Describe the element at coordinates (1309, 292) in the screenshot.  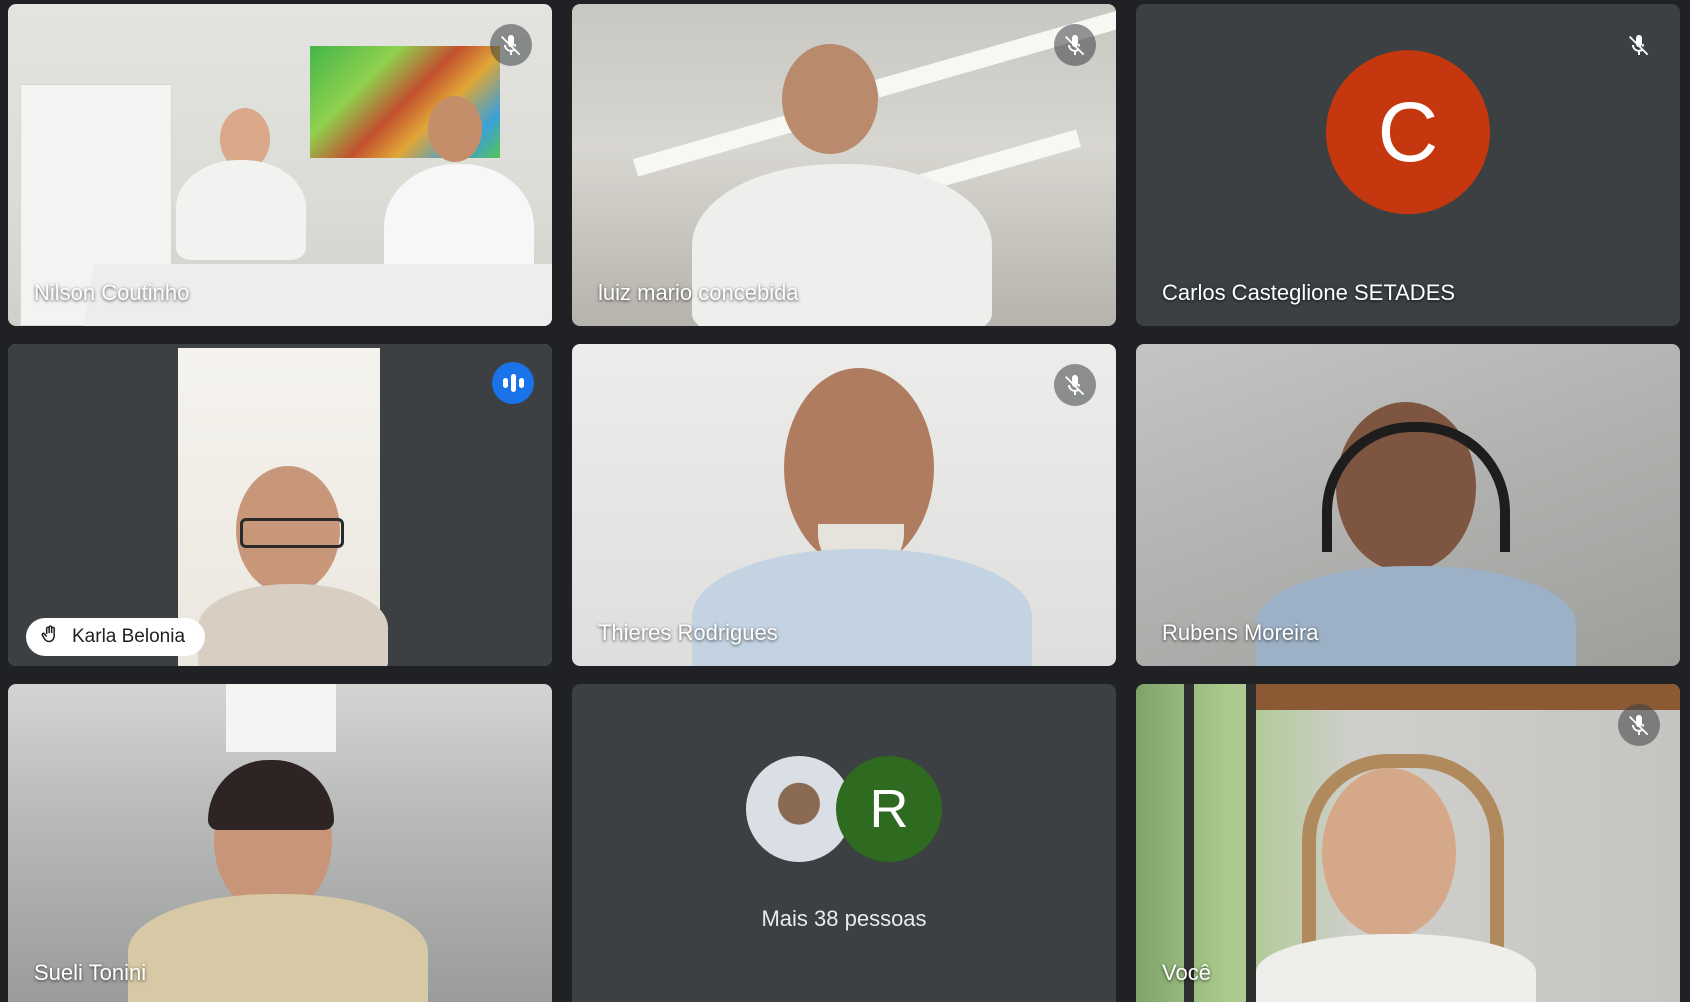
I see `participant-name: Carlos Casteglione SETADES` at that location.